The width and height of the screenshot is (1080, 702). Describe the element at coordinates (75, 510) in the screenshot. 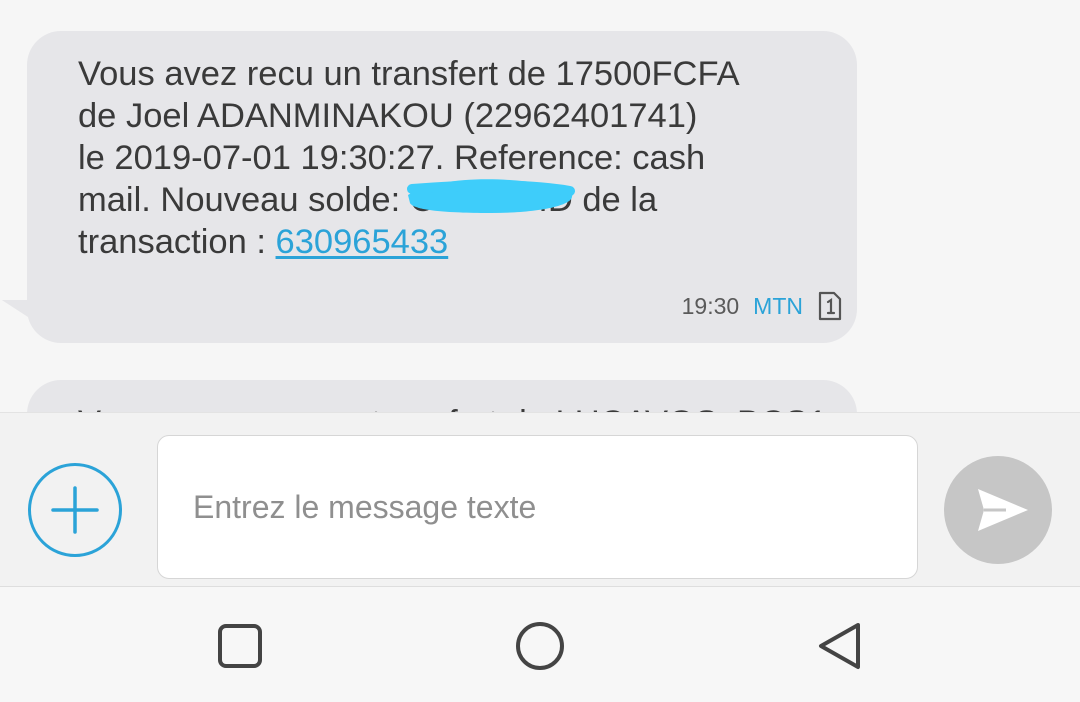

I see `add-attachment-button` at that location.